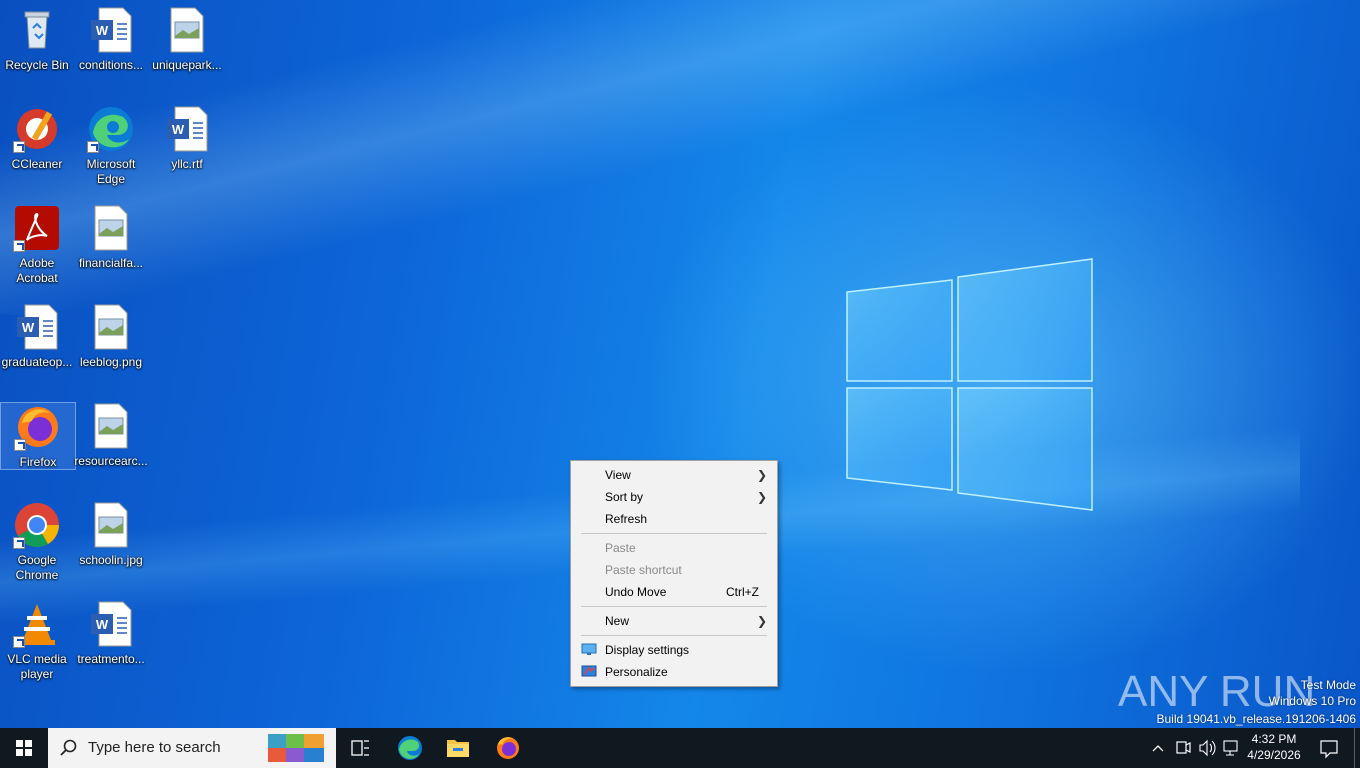  Describe the element at coordinates (617, 621) in the screenshot. I see `menu-item-label: New` at that location.